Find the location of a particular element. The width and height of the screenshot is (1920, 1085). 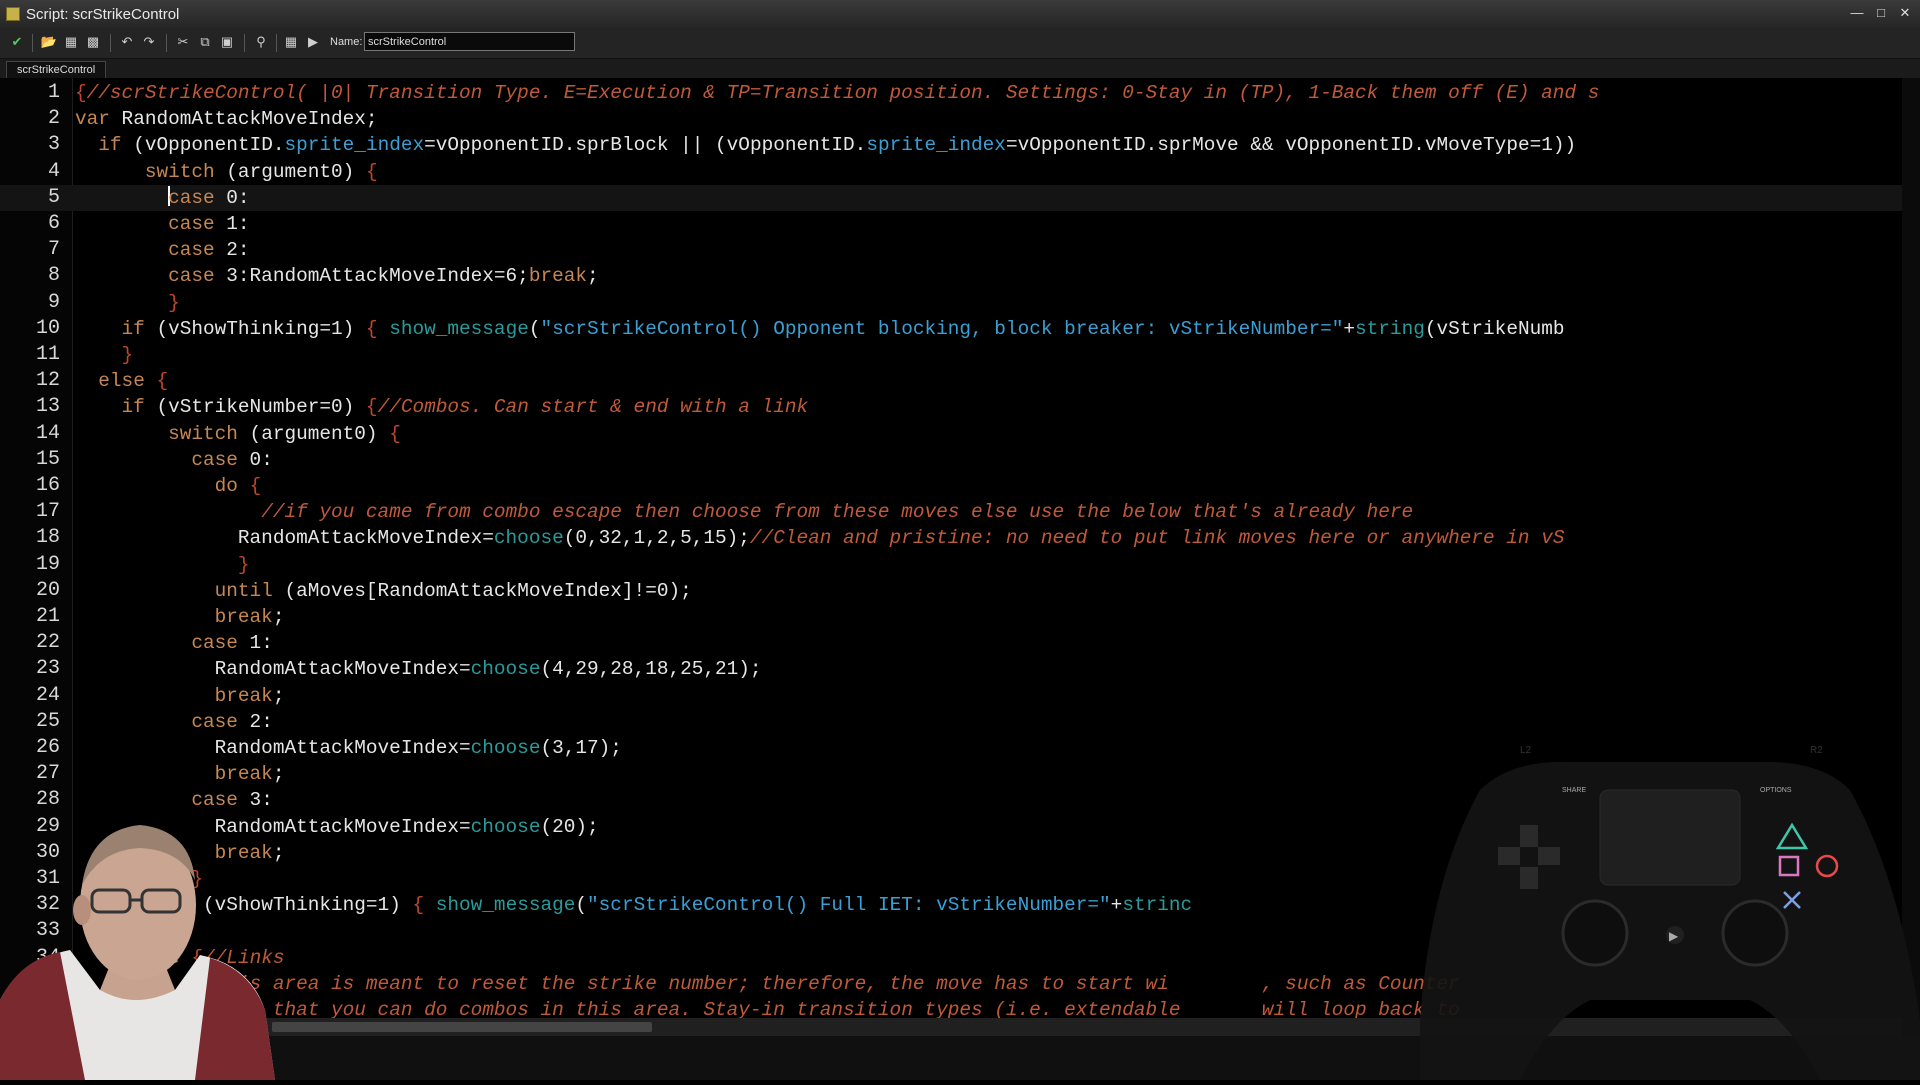

line-number: 16 is located at coordinates (47, 485).